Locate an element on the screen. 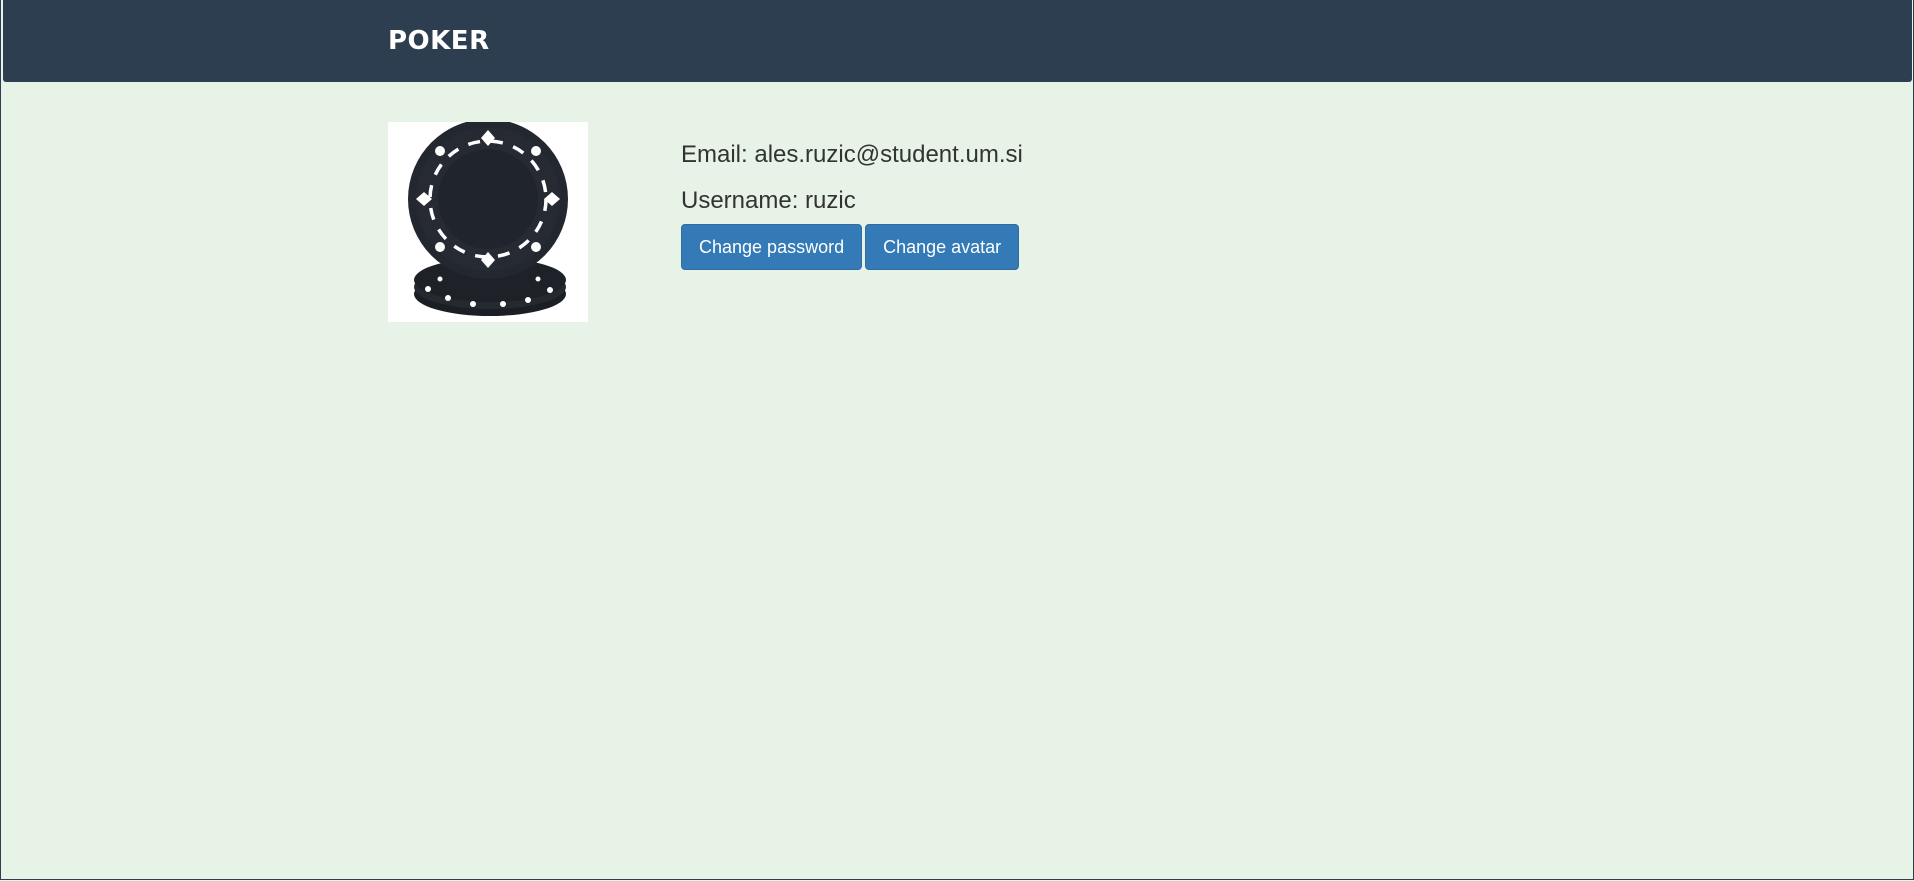 The image size is (1914, 881). email-row: Email: ales.ruzic@student.um.si is located at coordinates (852, 163).